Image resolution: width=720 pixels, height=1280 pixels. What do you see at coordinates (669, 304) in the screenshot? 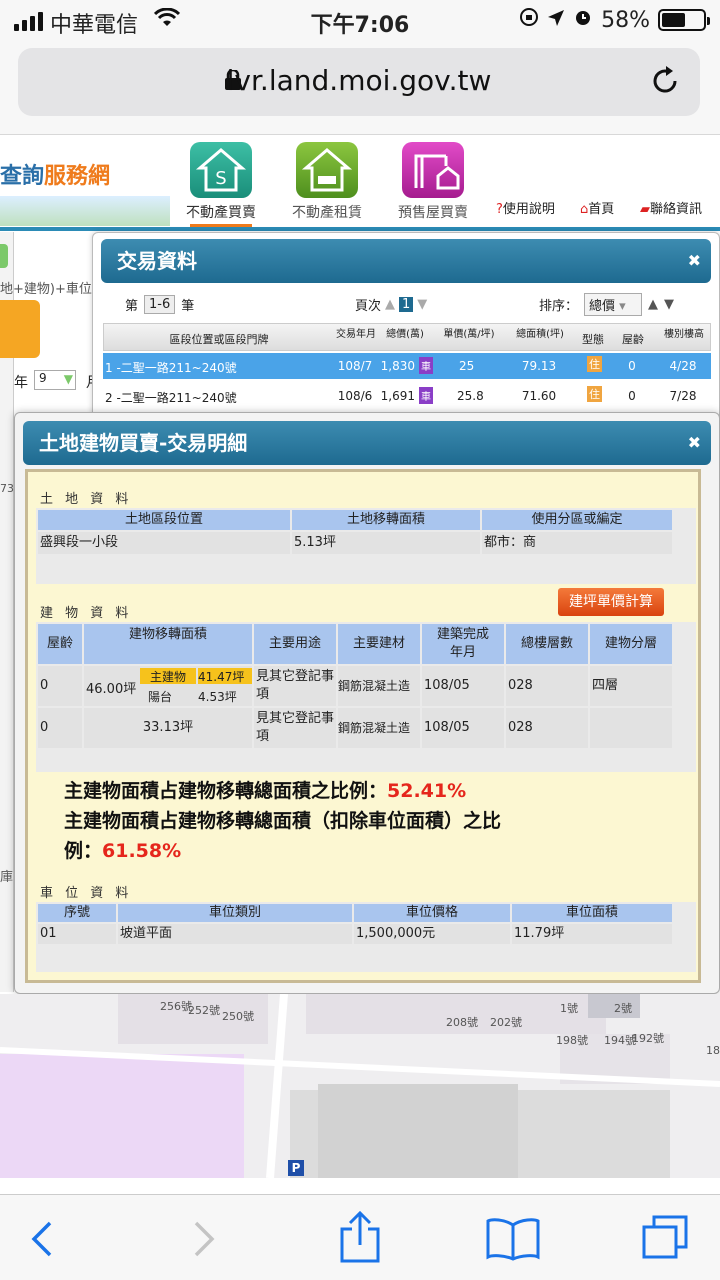
I see `sort-desc-icon: ▼` at bounding box center [669, 304].